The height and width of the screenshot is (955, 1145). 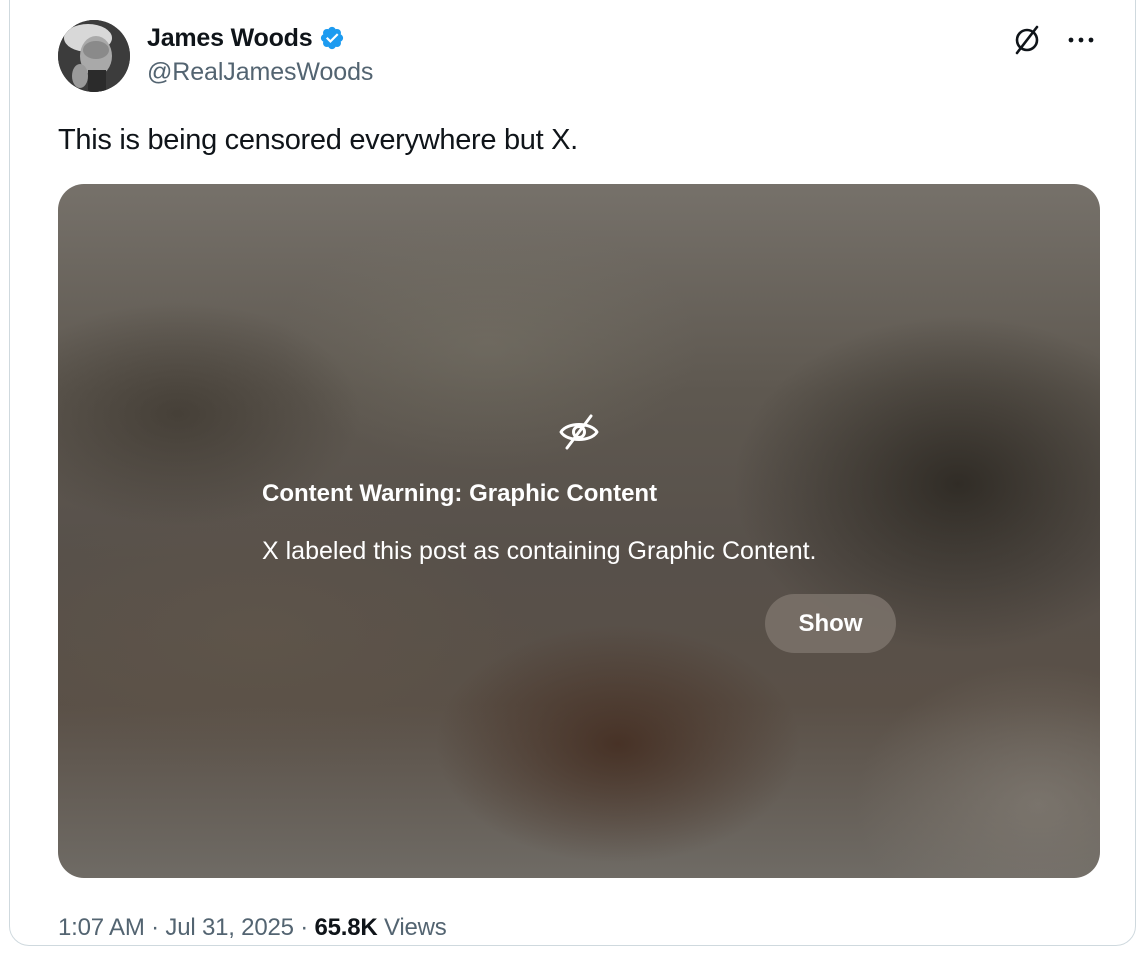 I want to click on grok-icon, so click(x=1027, y=40).